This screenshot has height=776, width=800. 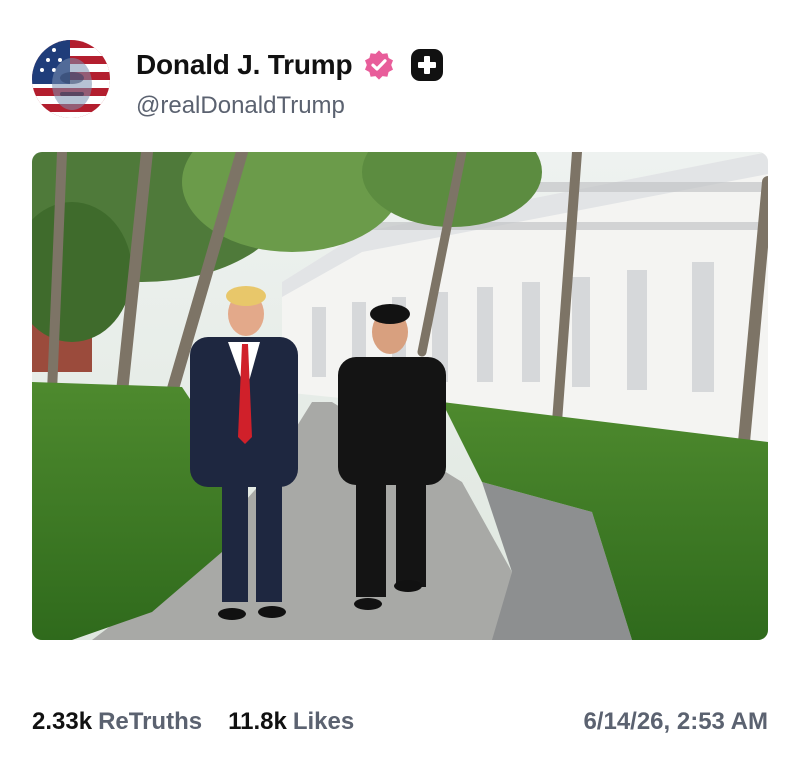 I want to click on post-timestamp: 6/14/26, 2:53 AM, so click(x=675, y=722).